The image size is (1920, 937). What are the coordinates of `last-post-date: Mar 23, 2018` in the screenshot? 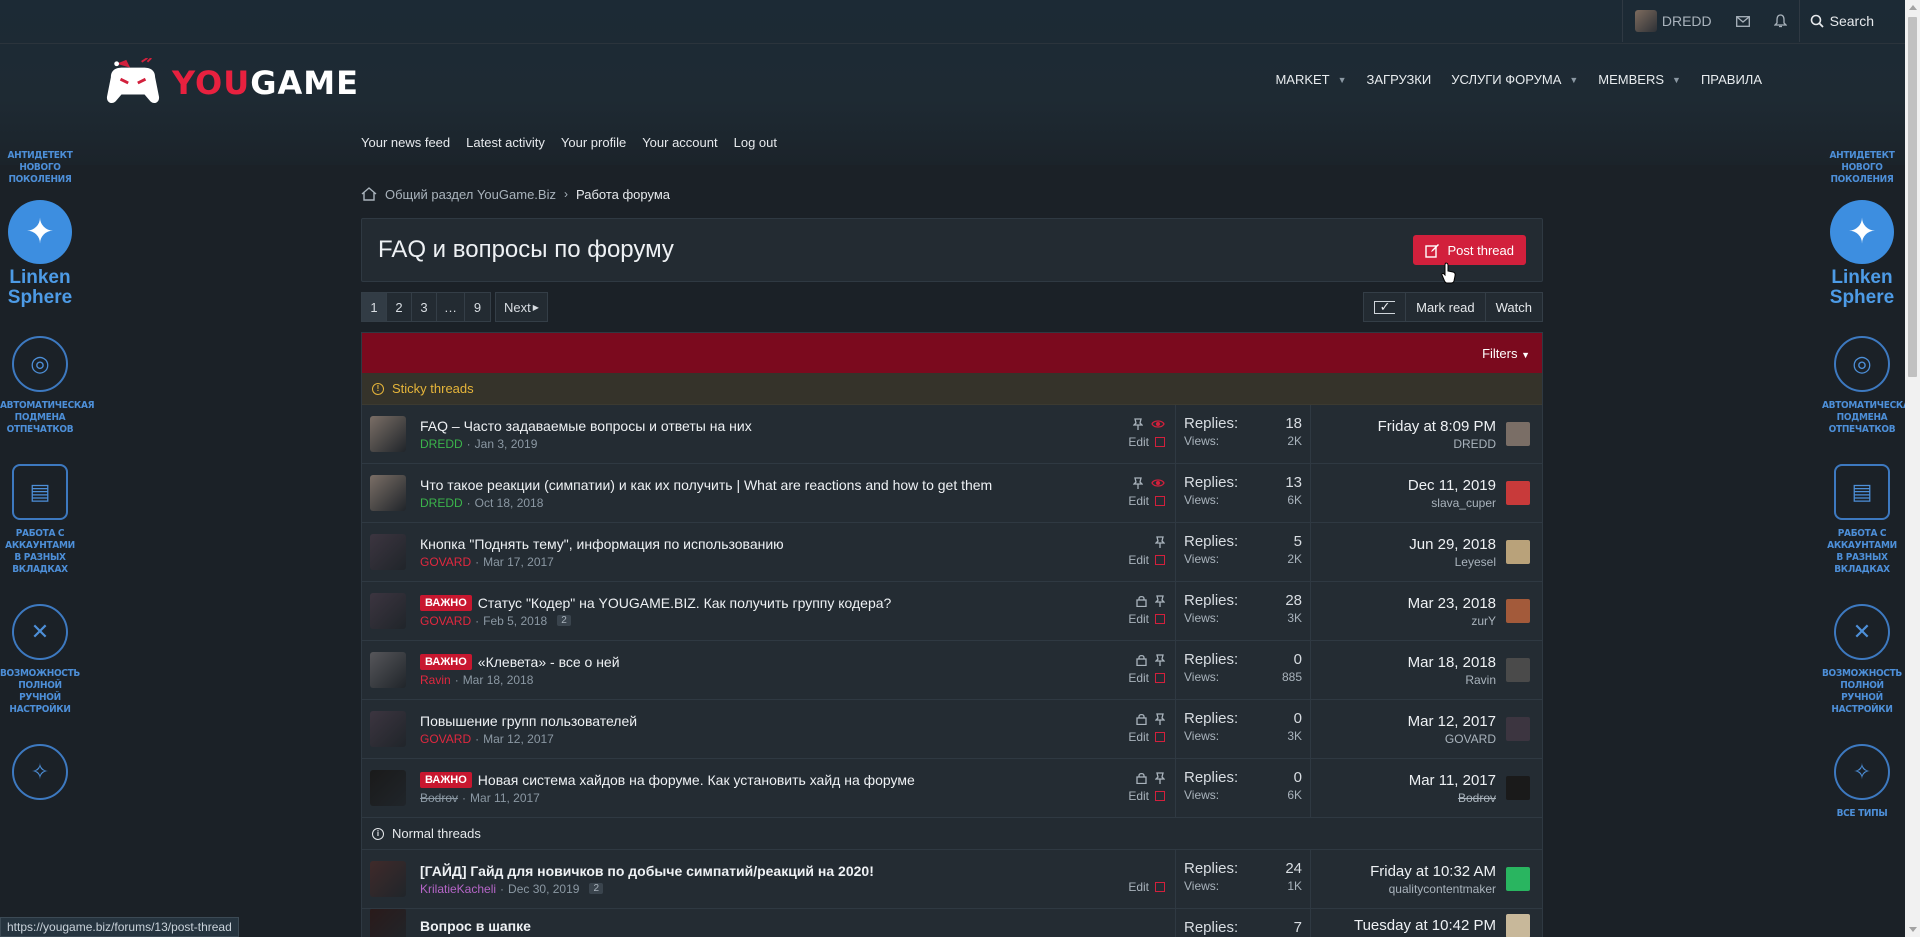 It's located at (1407, 603).